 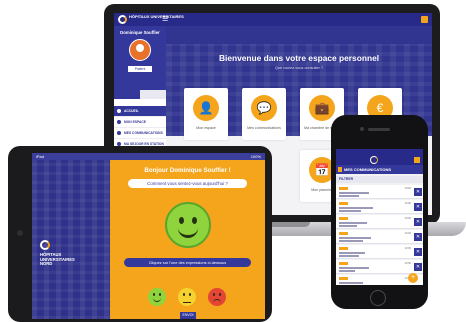 What do you see at coordinates (165, 19) in the screenshot?
I see `menu-icon: ☰` at bounding box center [165, 19].